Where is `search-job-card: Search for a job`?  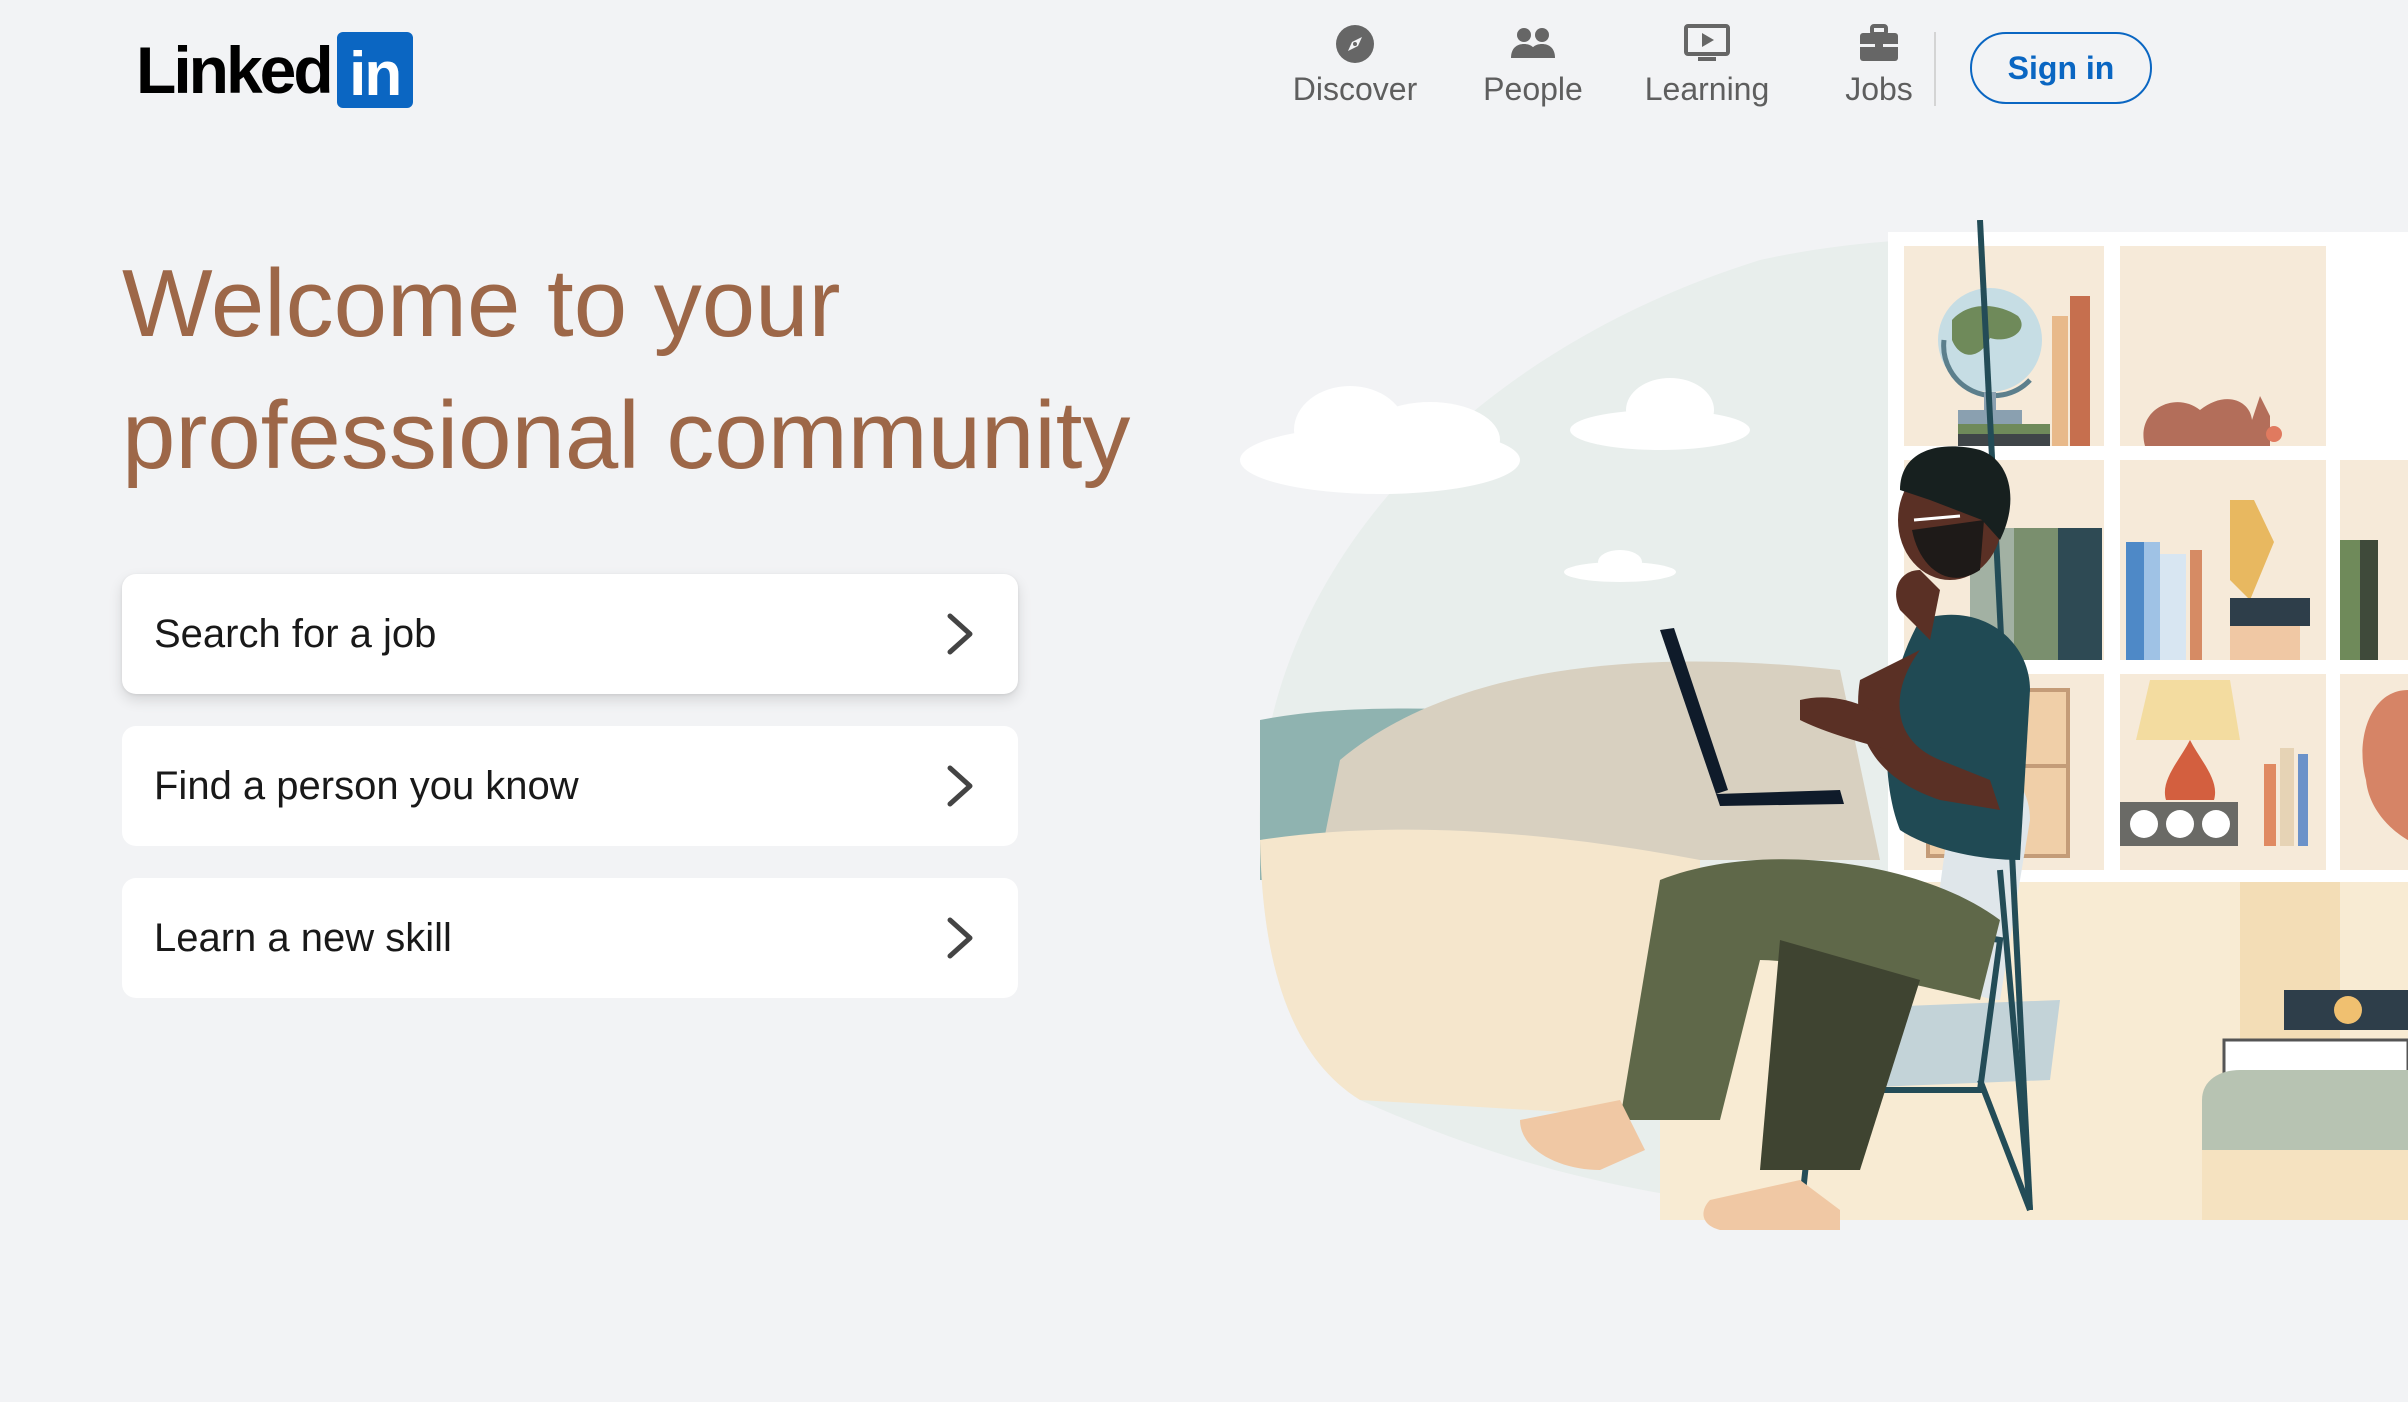 search-job-card: Search for a job is located at coordinates (570, 634).